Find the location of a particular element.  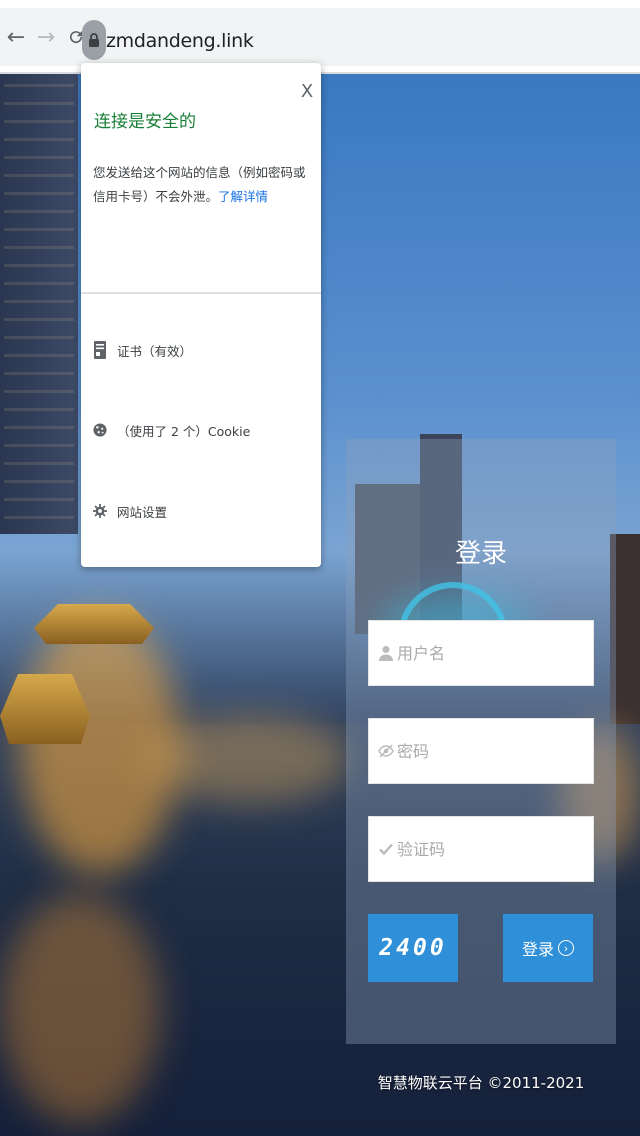

captcha-image-text: 2400 is located at coordinates (413, 948).